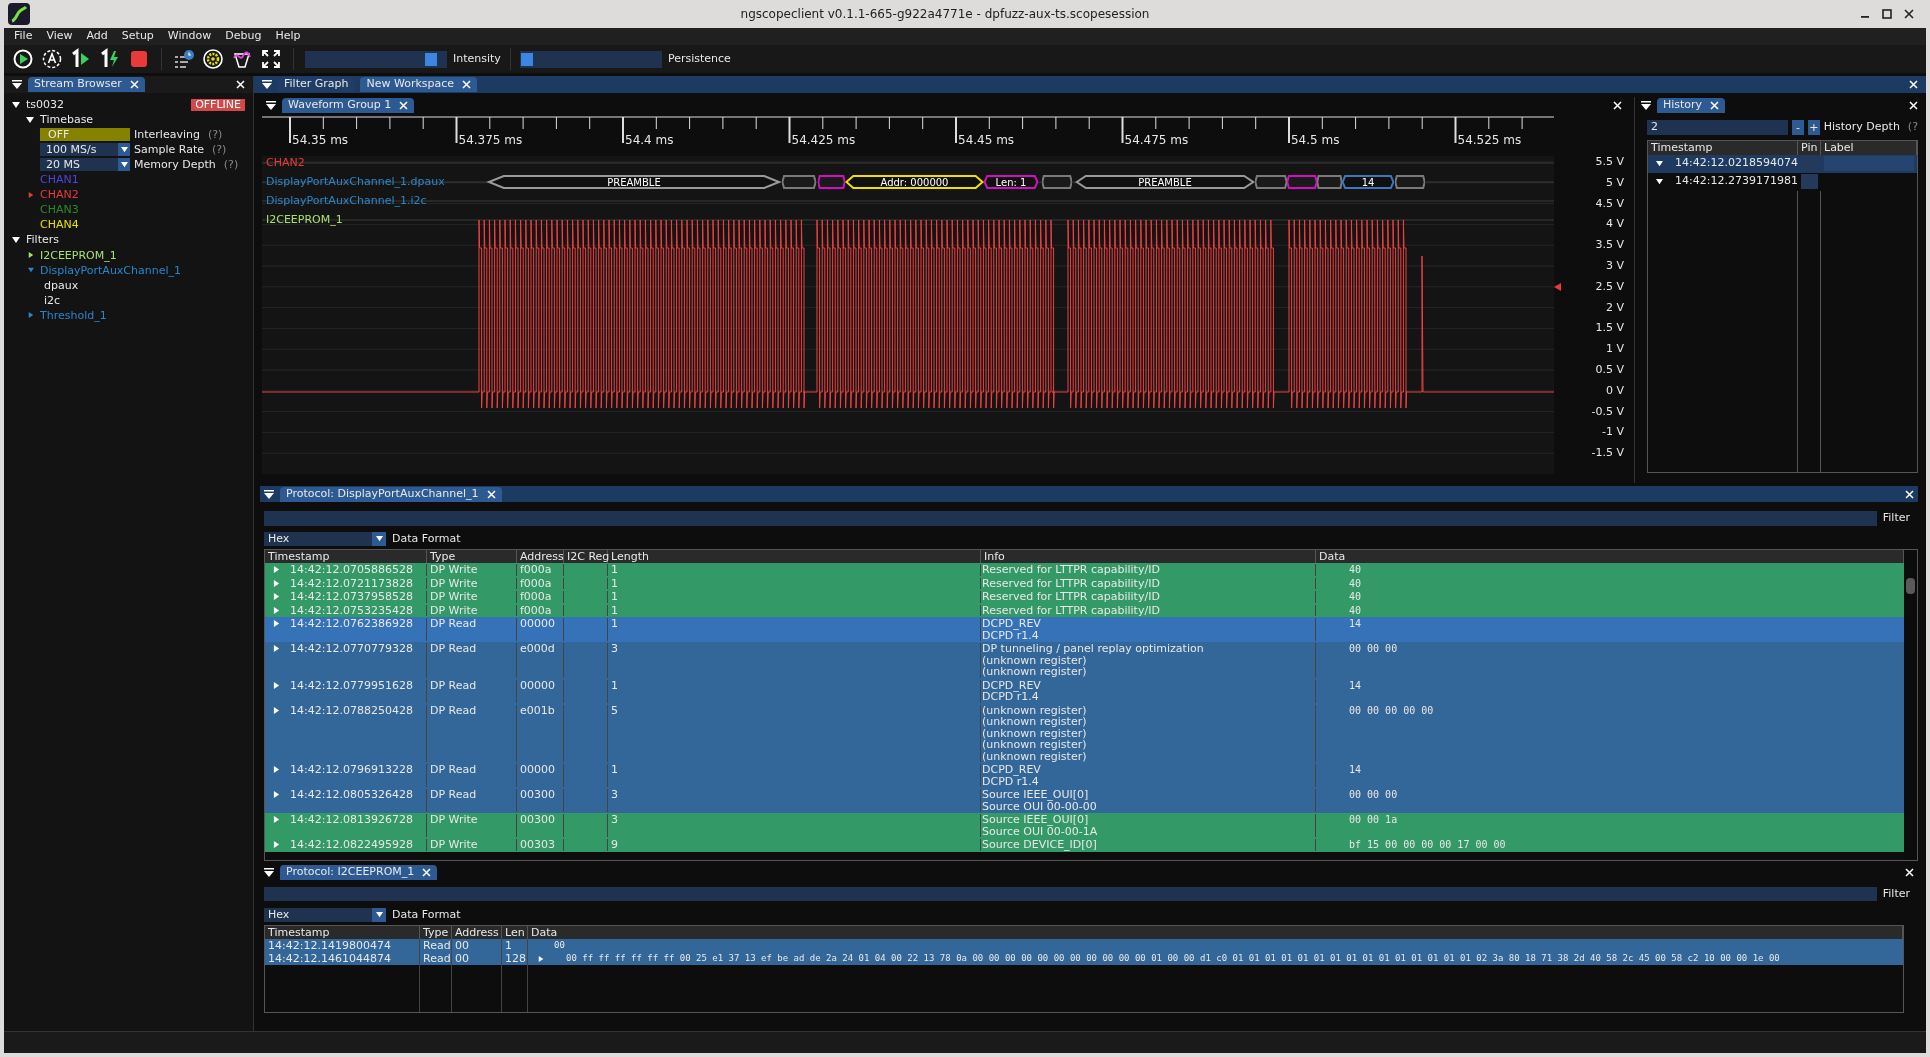 This screenshot has width=1930, height=1057. Describe the element at coordinates (1084, 691) in the screenshot. I see `table-row: 14:42:12.0779951628 DP Read 00000 1 DCPD_REV DCPD r1.4 14` at that location.